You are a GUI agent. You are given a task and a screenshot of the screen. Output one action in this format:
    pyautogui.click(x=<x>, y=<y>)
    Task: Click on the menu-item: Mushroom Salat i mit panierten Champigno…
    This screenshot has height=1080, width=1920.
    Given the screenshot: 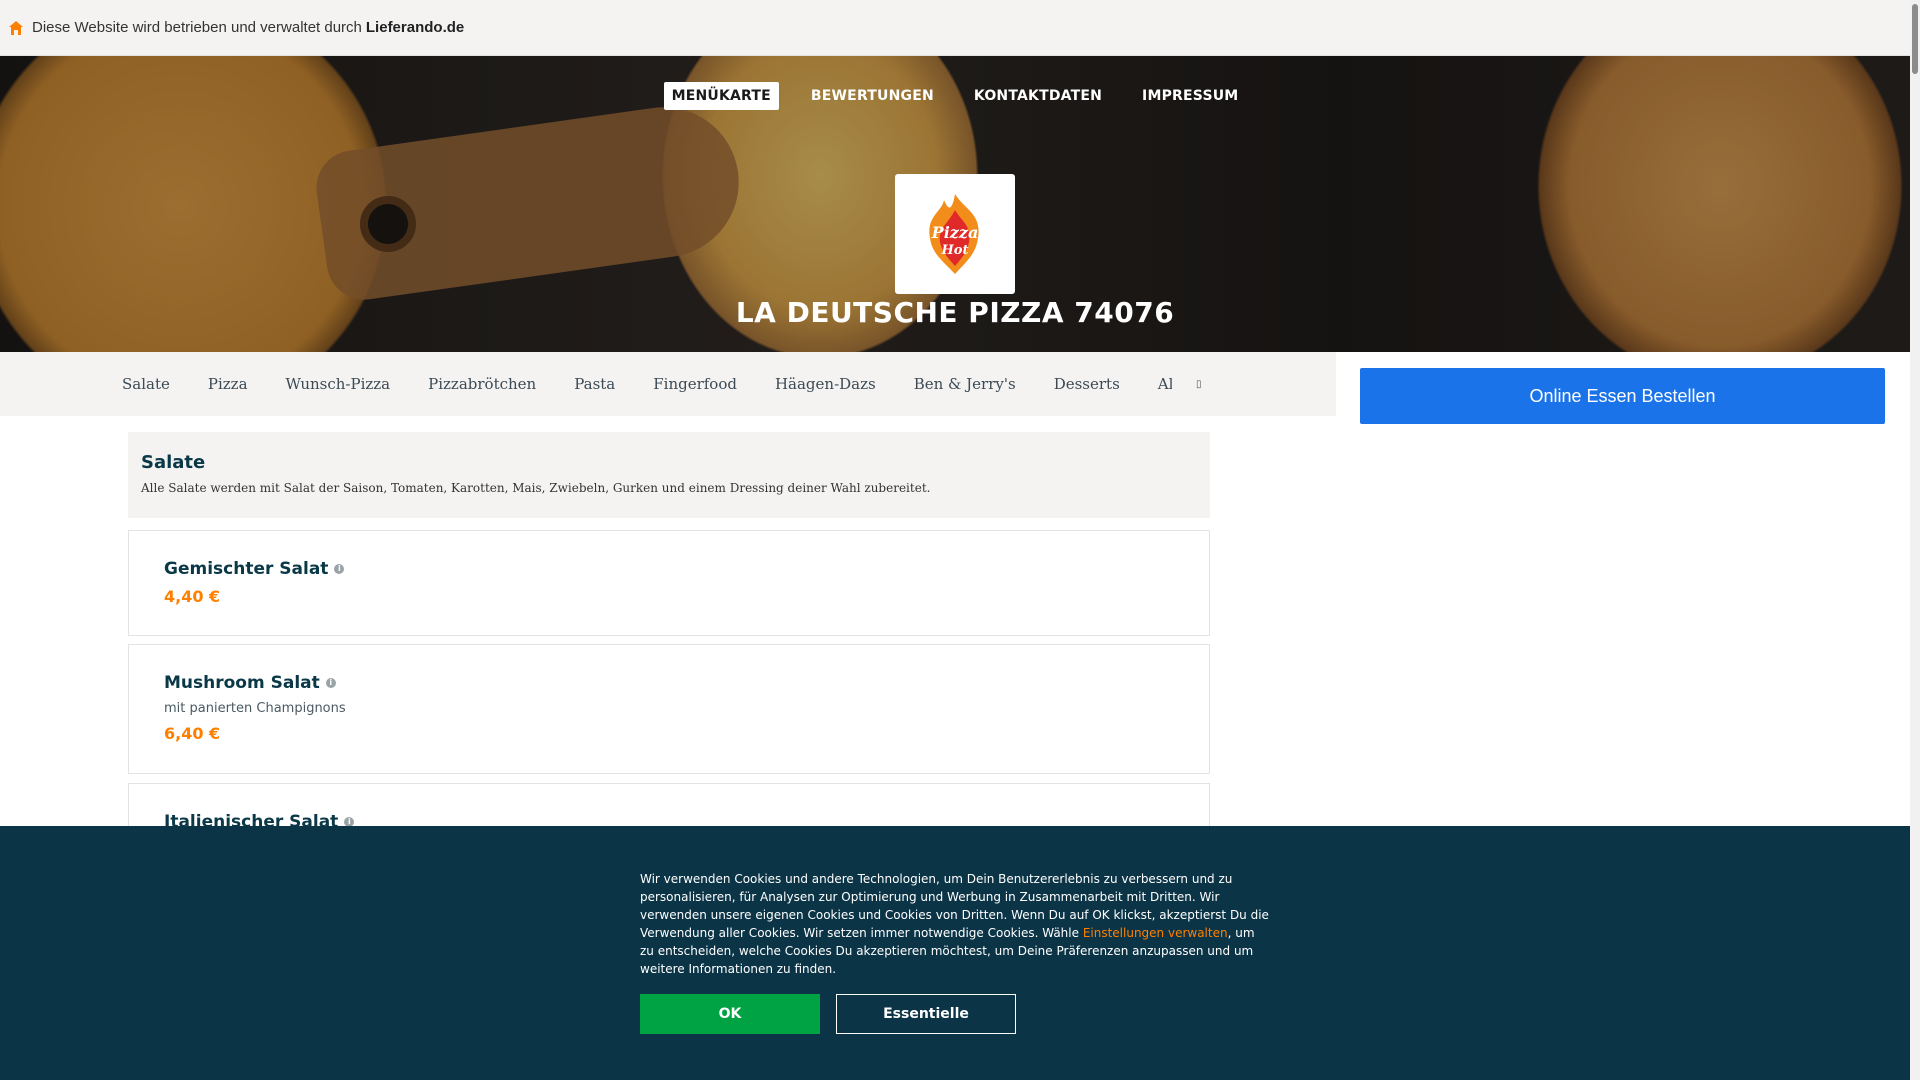 What is the action you would take?
    pyautogui.click(x=669, y=709)
    